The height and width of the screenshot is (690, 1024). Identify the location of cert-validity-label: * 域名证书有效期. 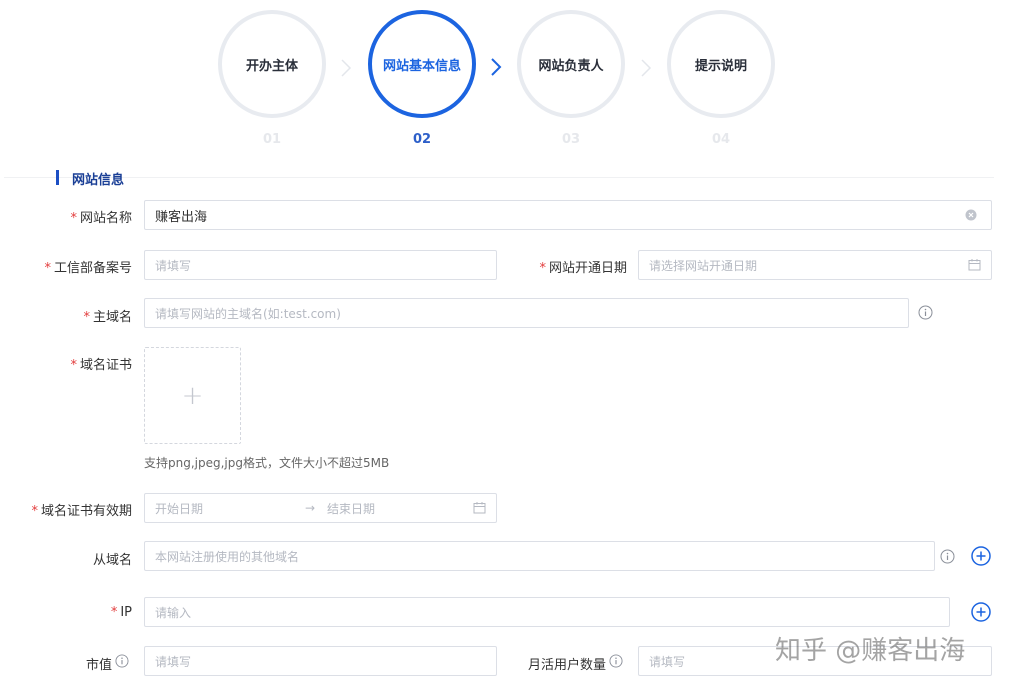
(81, 511).